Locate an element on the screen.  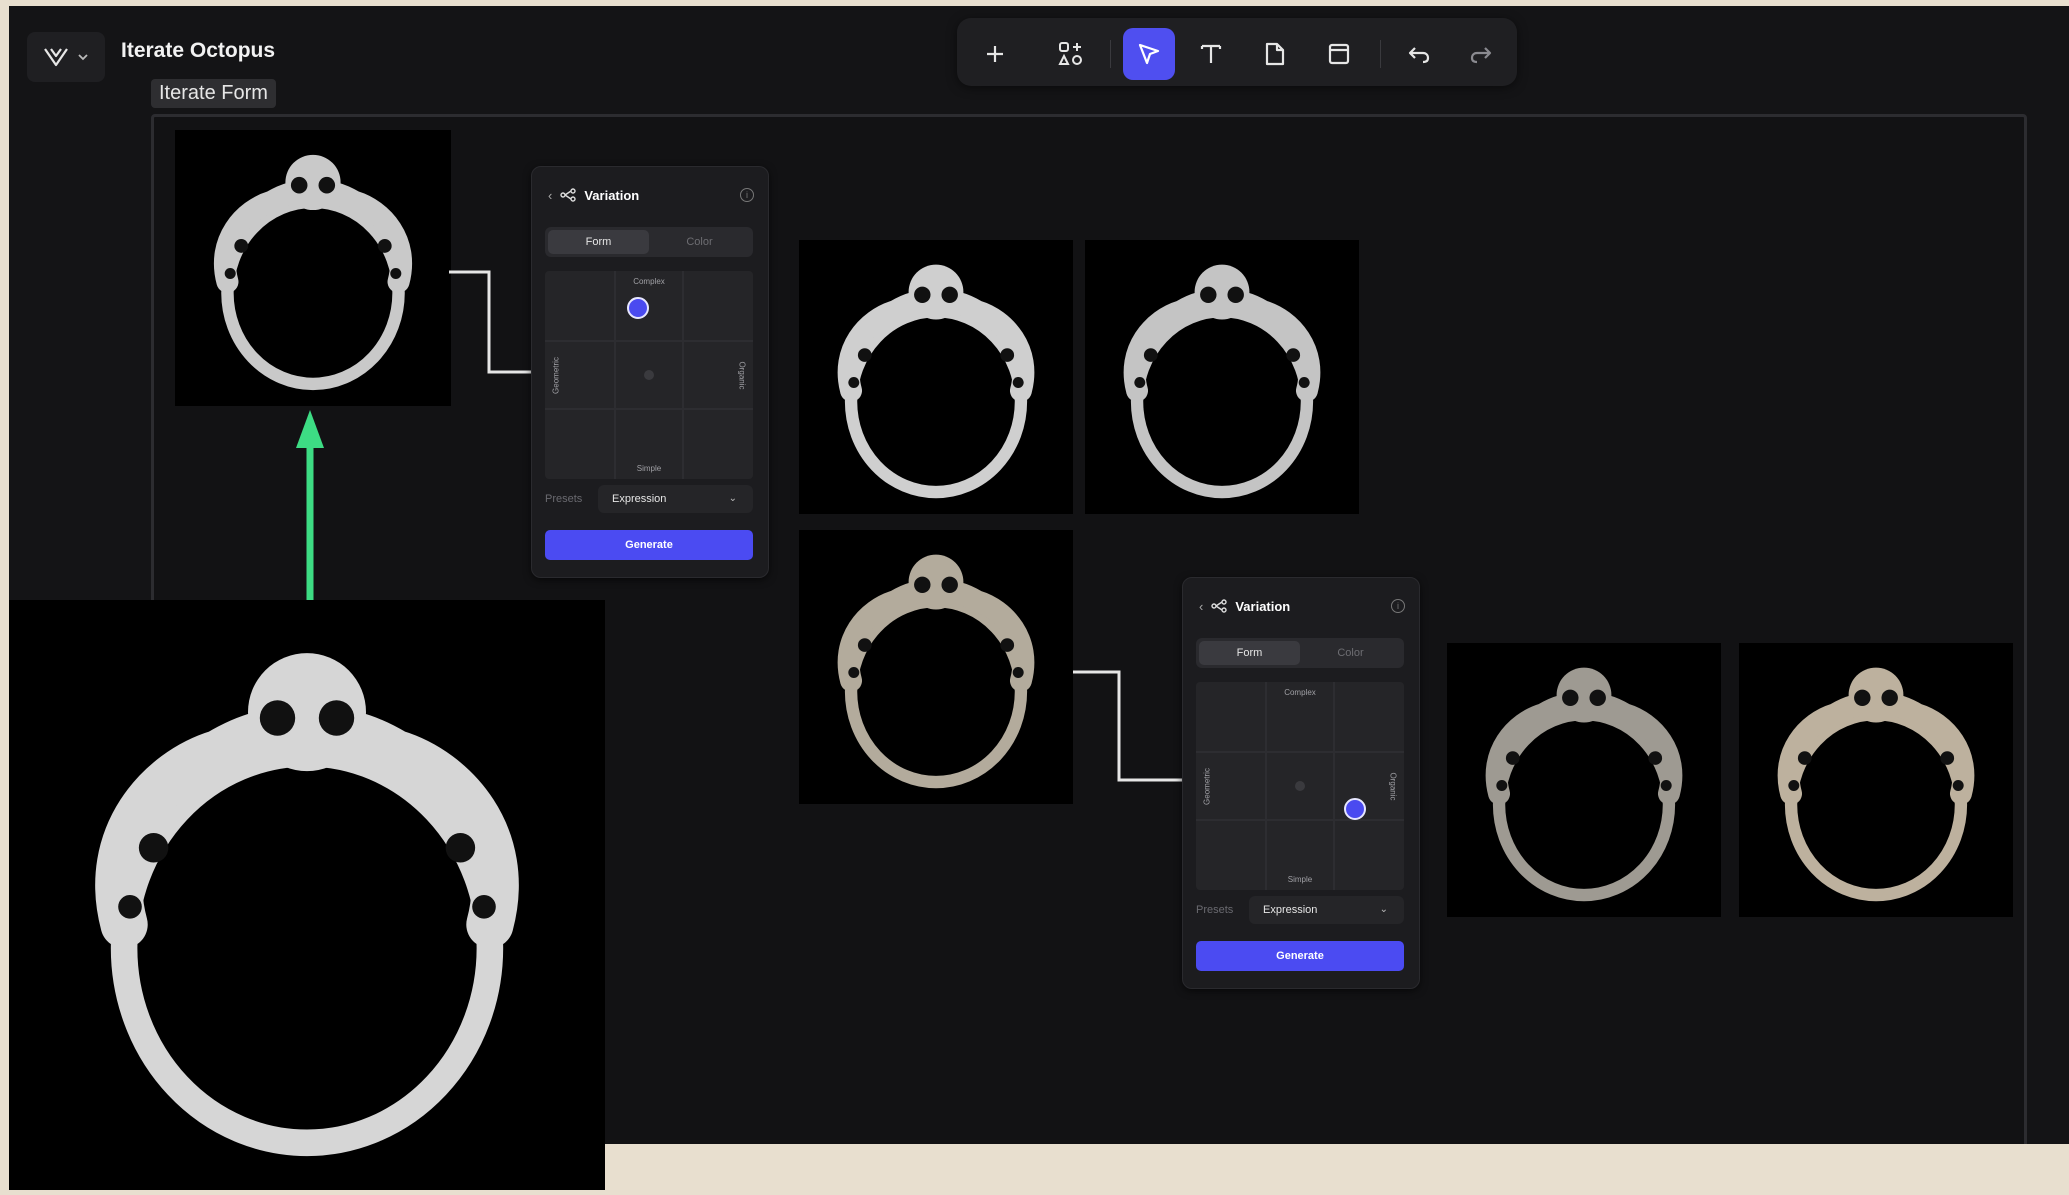
page-icon is located at coordinates (1275, 54).